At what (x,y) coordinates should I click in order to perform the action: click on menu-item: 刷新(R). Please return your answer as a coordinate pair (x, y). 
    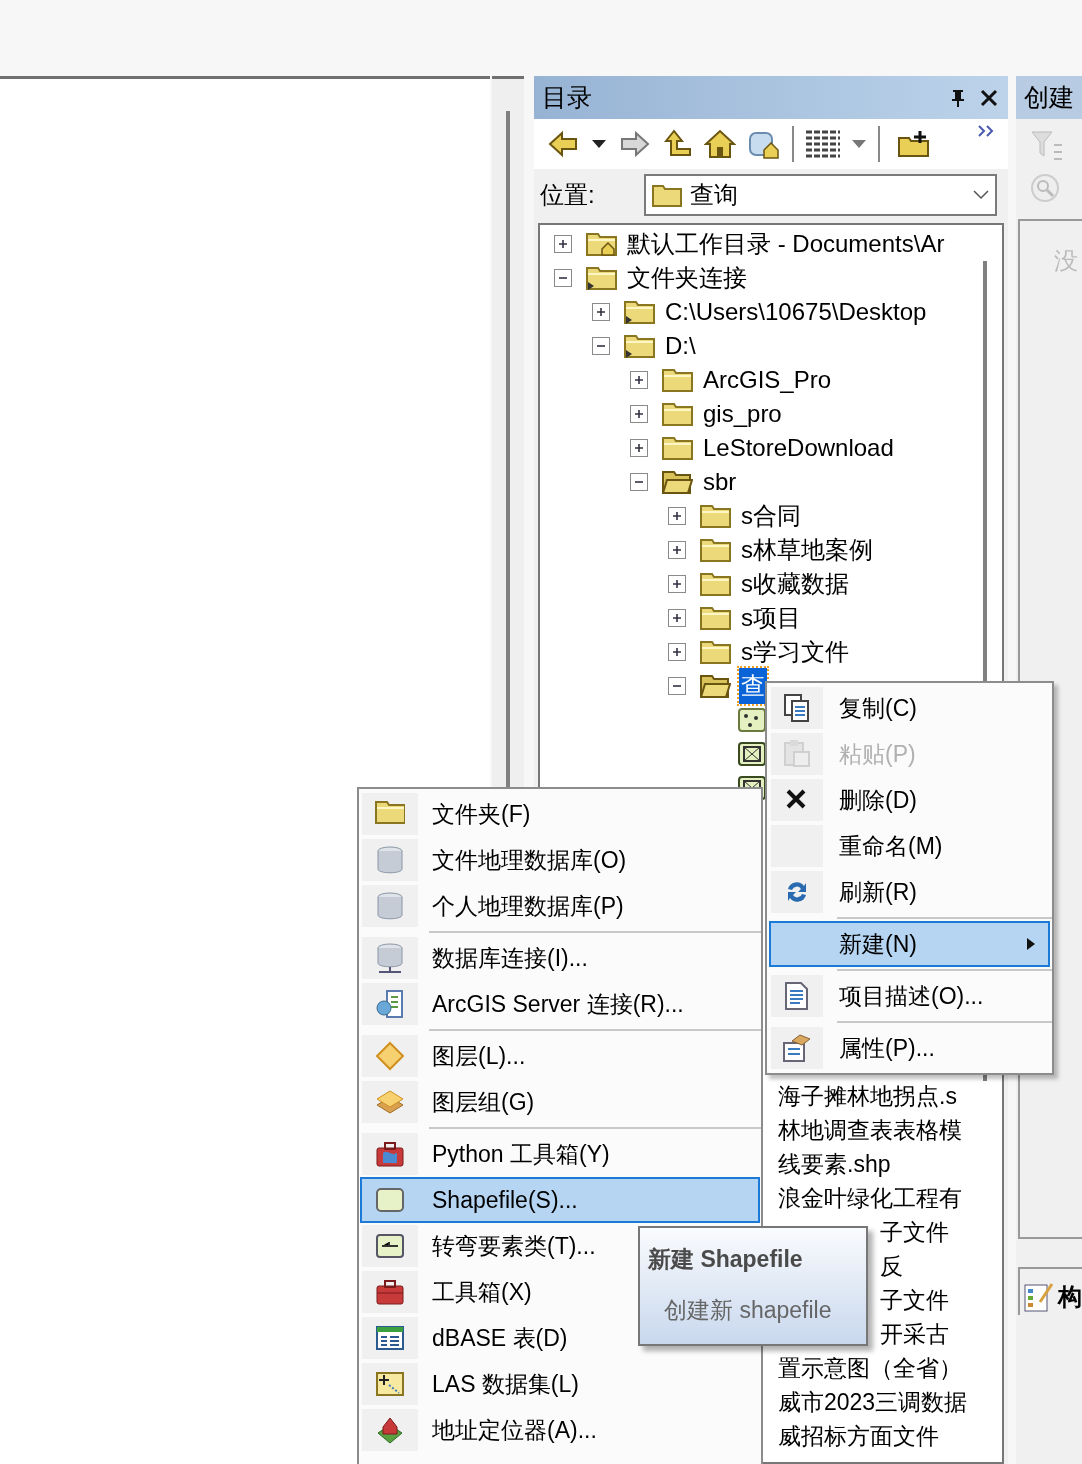
    Looking at the image, I should click on (909, 892).